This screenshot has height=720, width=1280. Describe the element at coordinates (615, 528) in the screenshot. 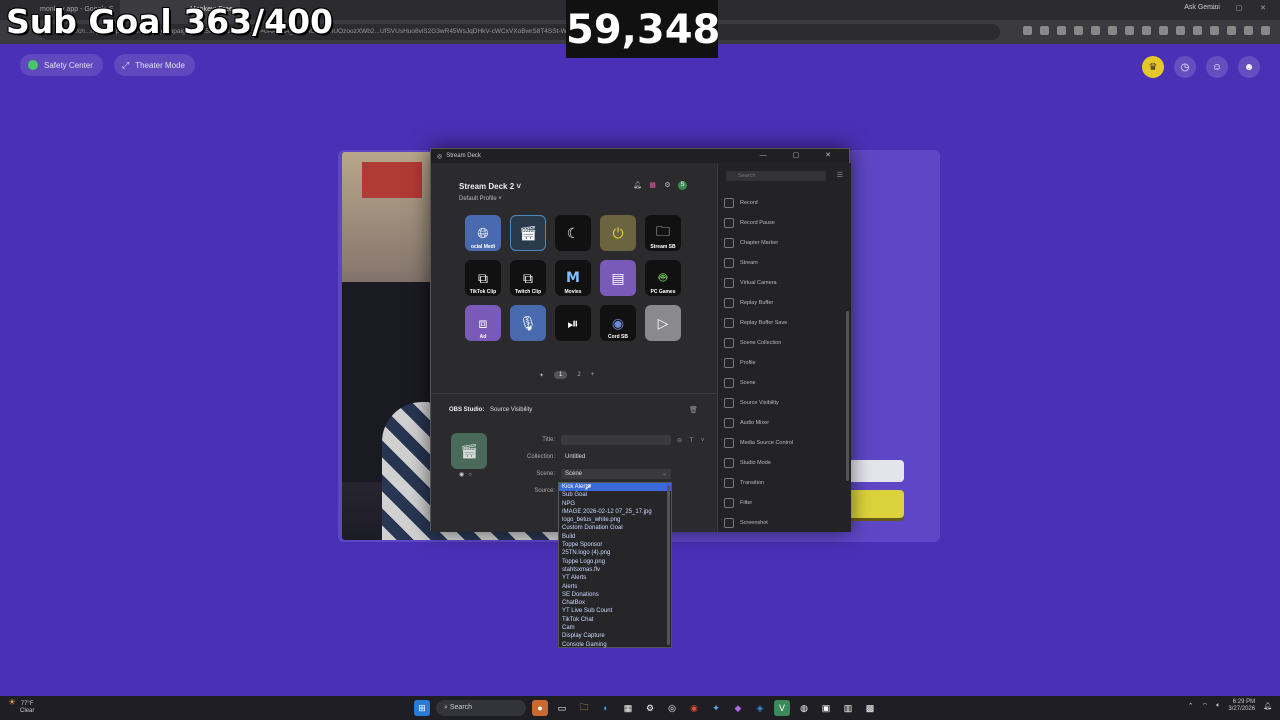

I see `dropdown-option: Custom Donation Goal` at that location.